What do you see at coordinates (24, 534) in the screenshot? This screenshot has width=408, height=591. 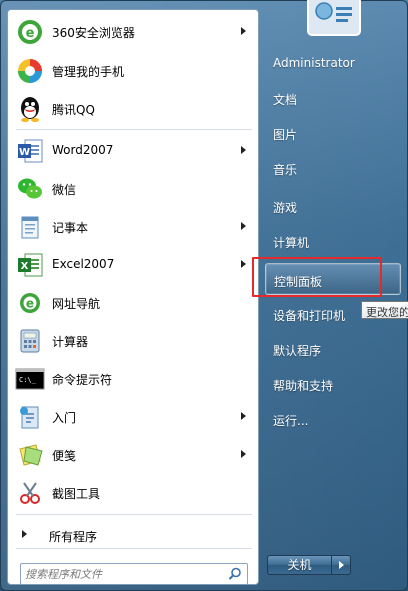 I see `all-programs-arrow-icon` at bounding box center [24, 534].